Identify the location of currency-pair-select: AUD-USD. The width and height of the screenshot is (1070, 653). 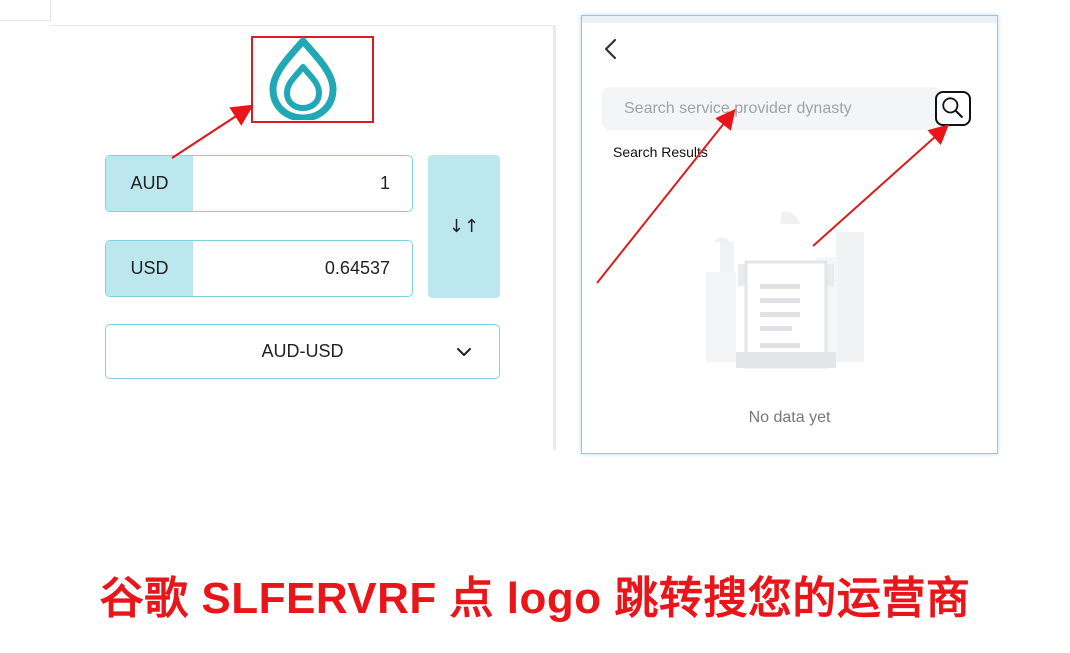
(302, 351).